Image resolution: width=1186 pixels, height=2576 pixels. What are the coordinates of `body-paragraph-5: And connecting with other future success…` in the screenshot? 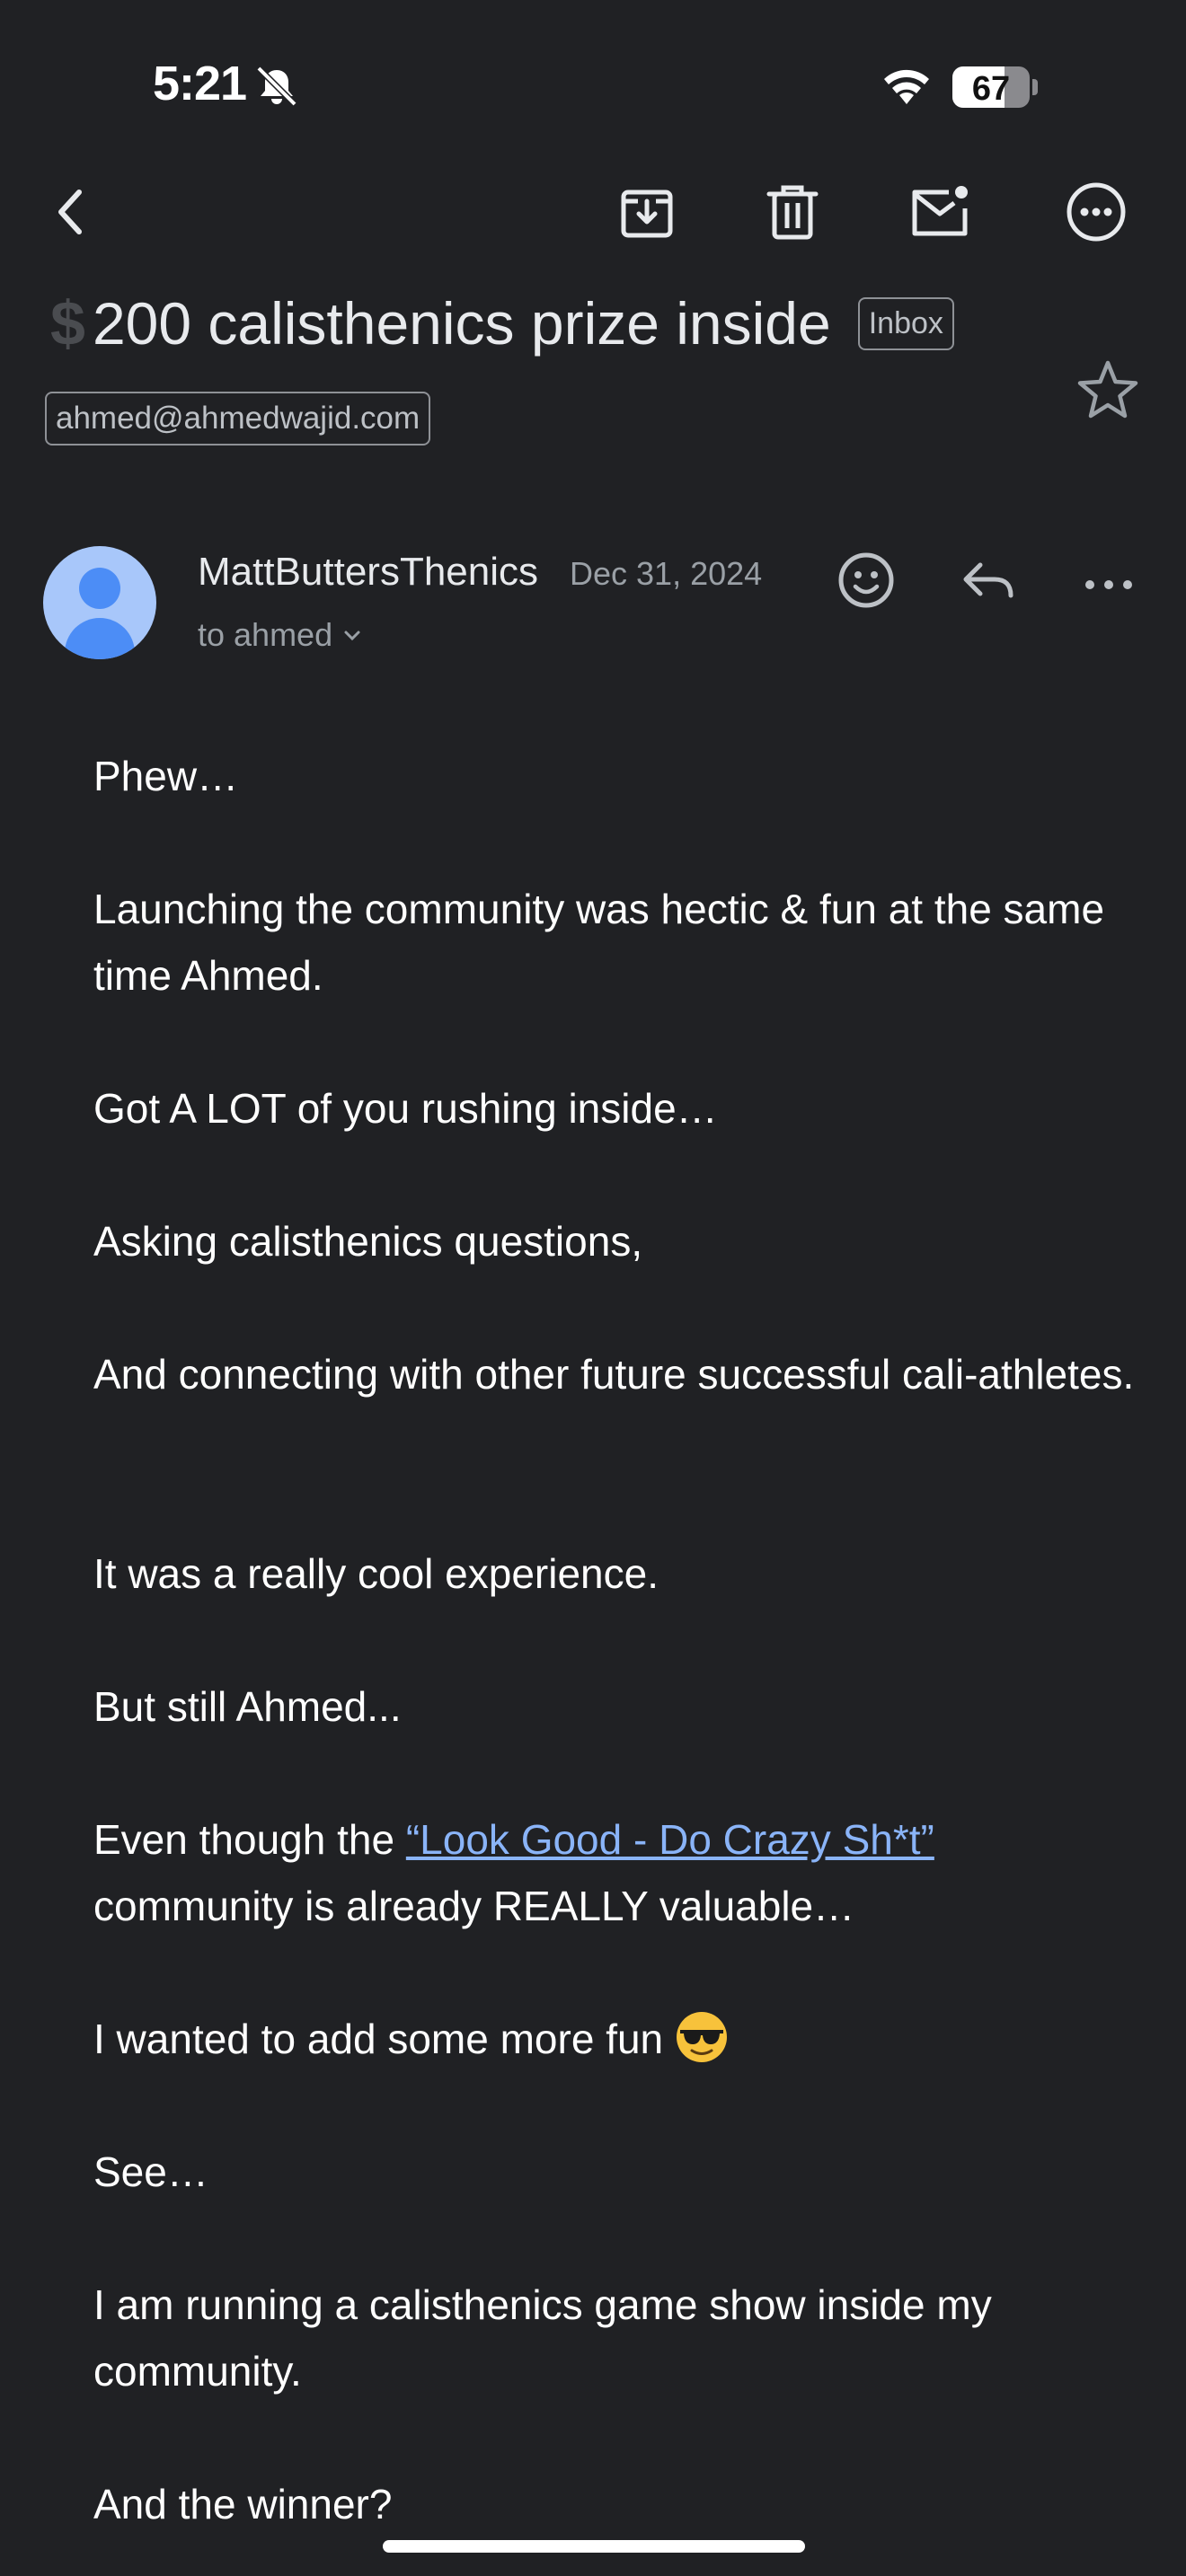 It's located at (614, 1374).